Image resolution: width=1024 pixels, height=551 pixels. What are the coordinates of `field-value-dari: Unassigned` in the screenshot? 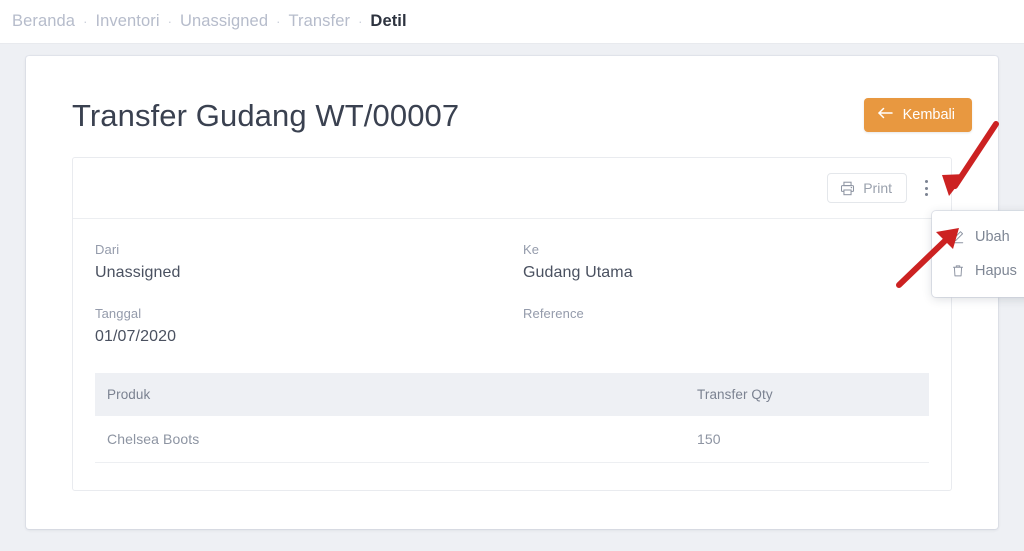 It's located at (138, 272).